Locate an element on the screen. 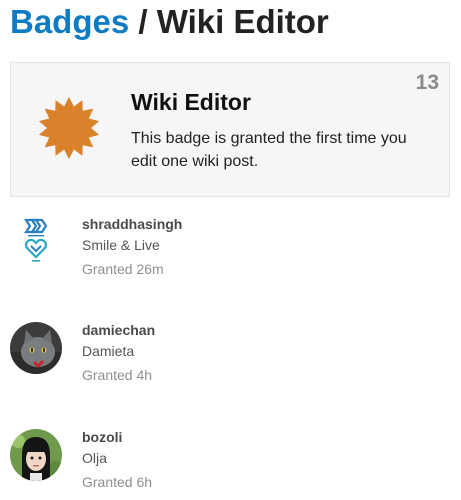  badge-sunburst-icon is located at coordinates (69, 128).